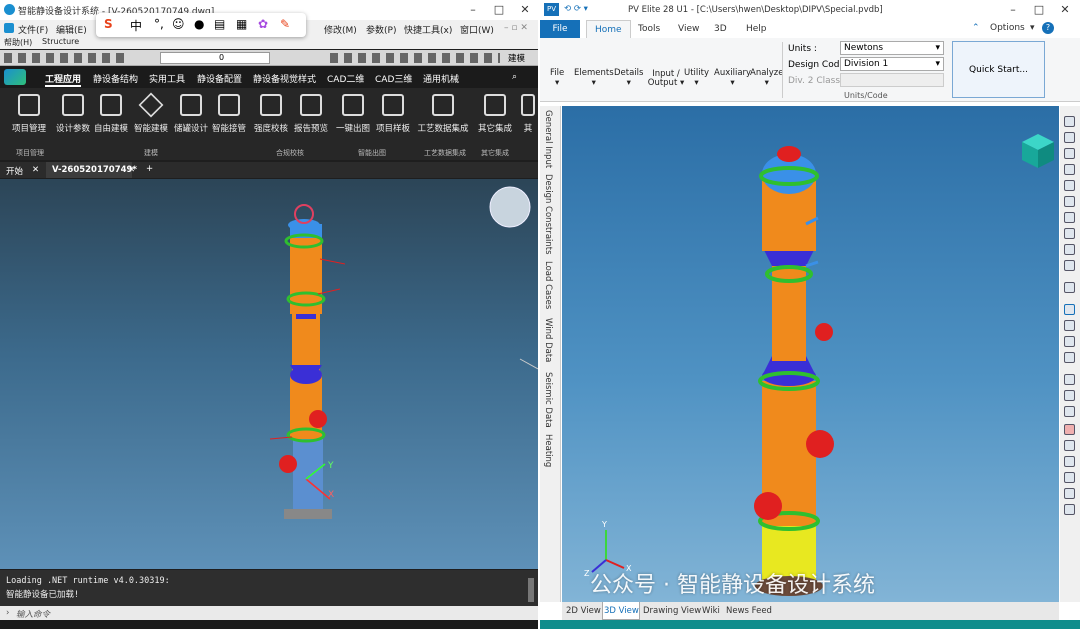 The width and height of the screenshot is (1080, 629). What do you see at coordinates (976, 28) in the screenshot?
I see `pv-collapse-icon: ⌃` at bounding box center [976, 28].